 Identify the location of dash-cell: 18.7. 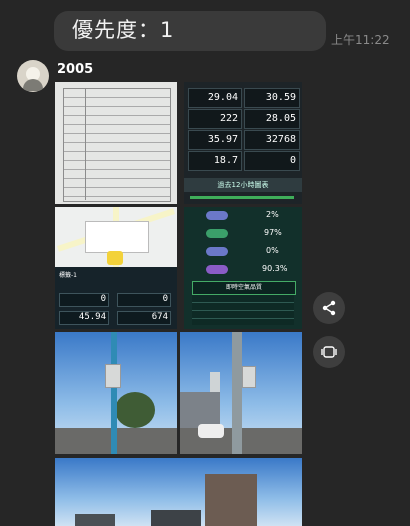
(215, 161).